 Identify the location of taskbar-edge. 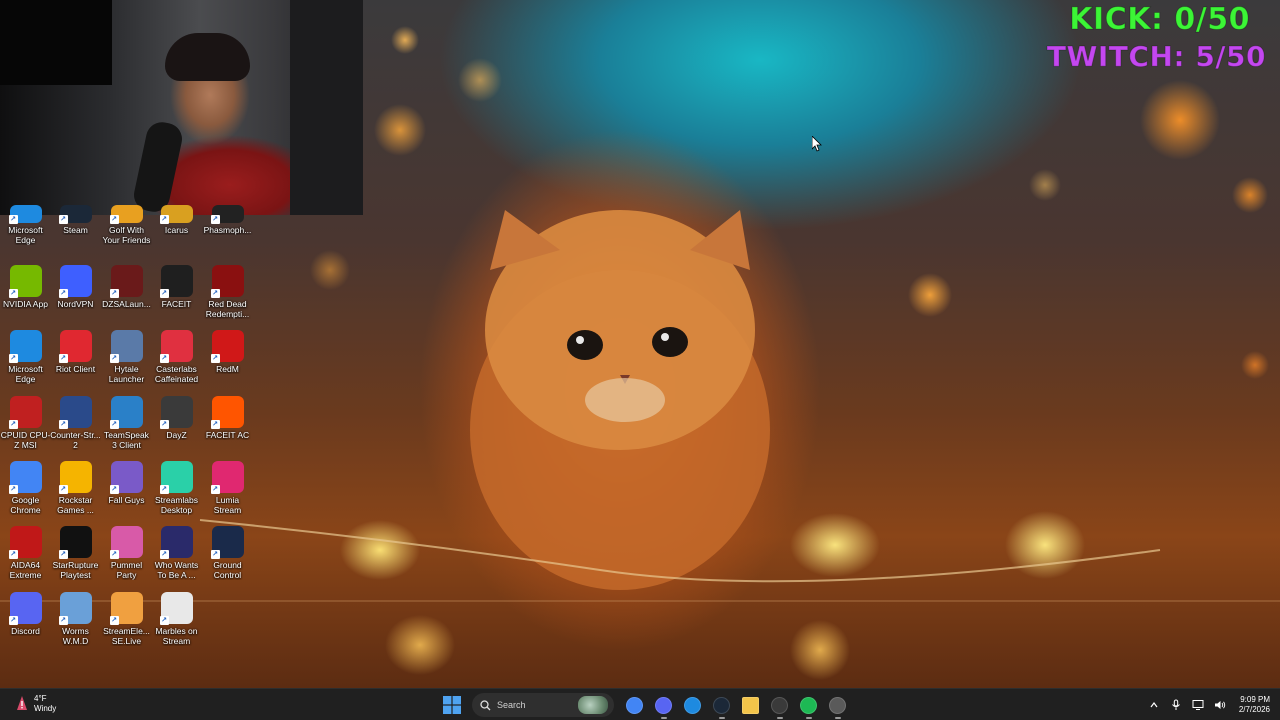
(693, 705).